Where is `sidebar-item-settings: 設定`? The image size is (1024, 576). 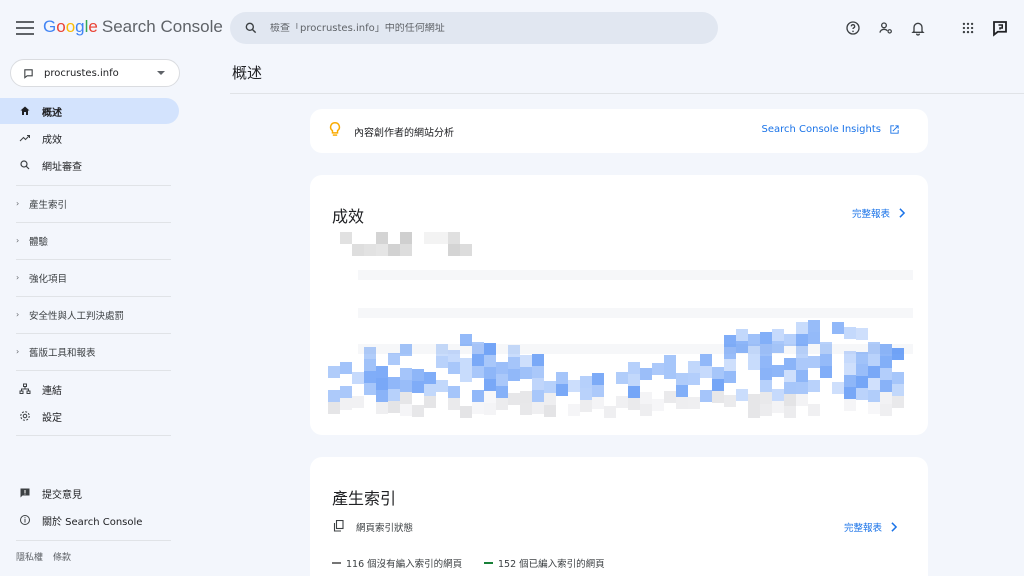
sidebar-item-settings: 設定 is located at coordinates (89, 416).